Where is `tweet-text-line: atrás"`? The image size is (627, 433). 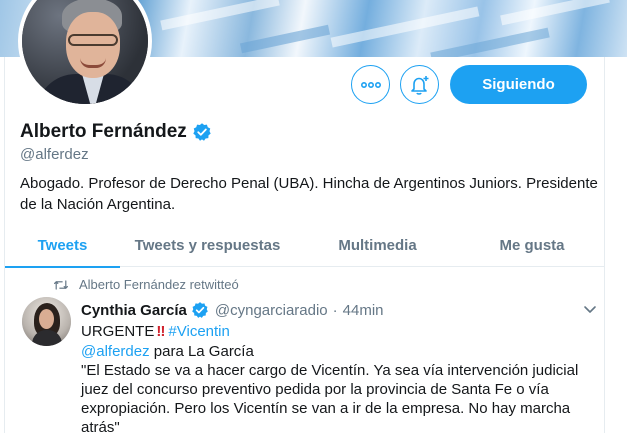 tweet-text-line: atrás" is located at coordinates (100, 426).